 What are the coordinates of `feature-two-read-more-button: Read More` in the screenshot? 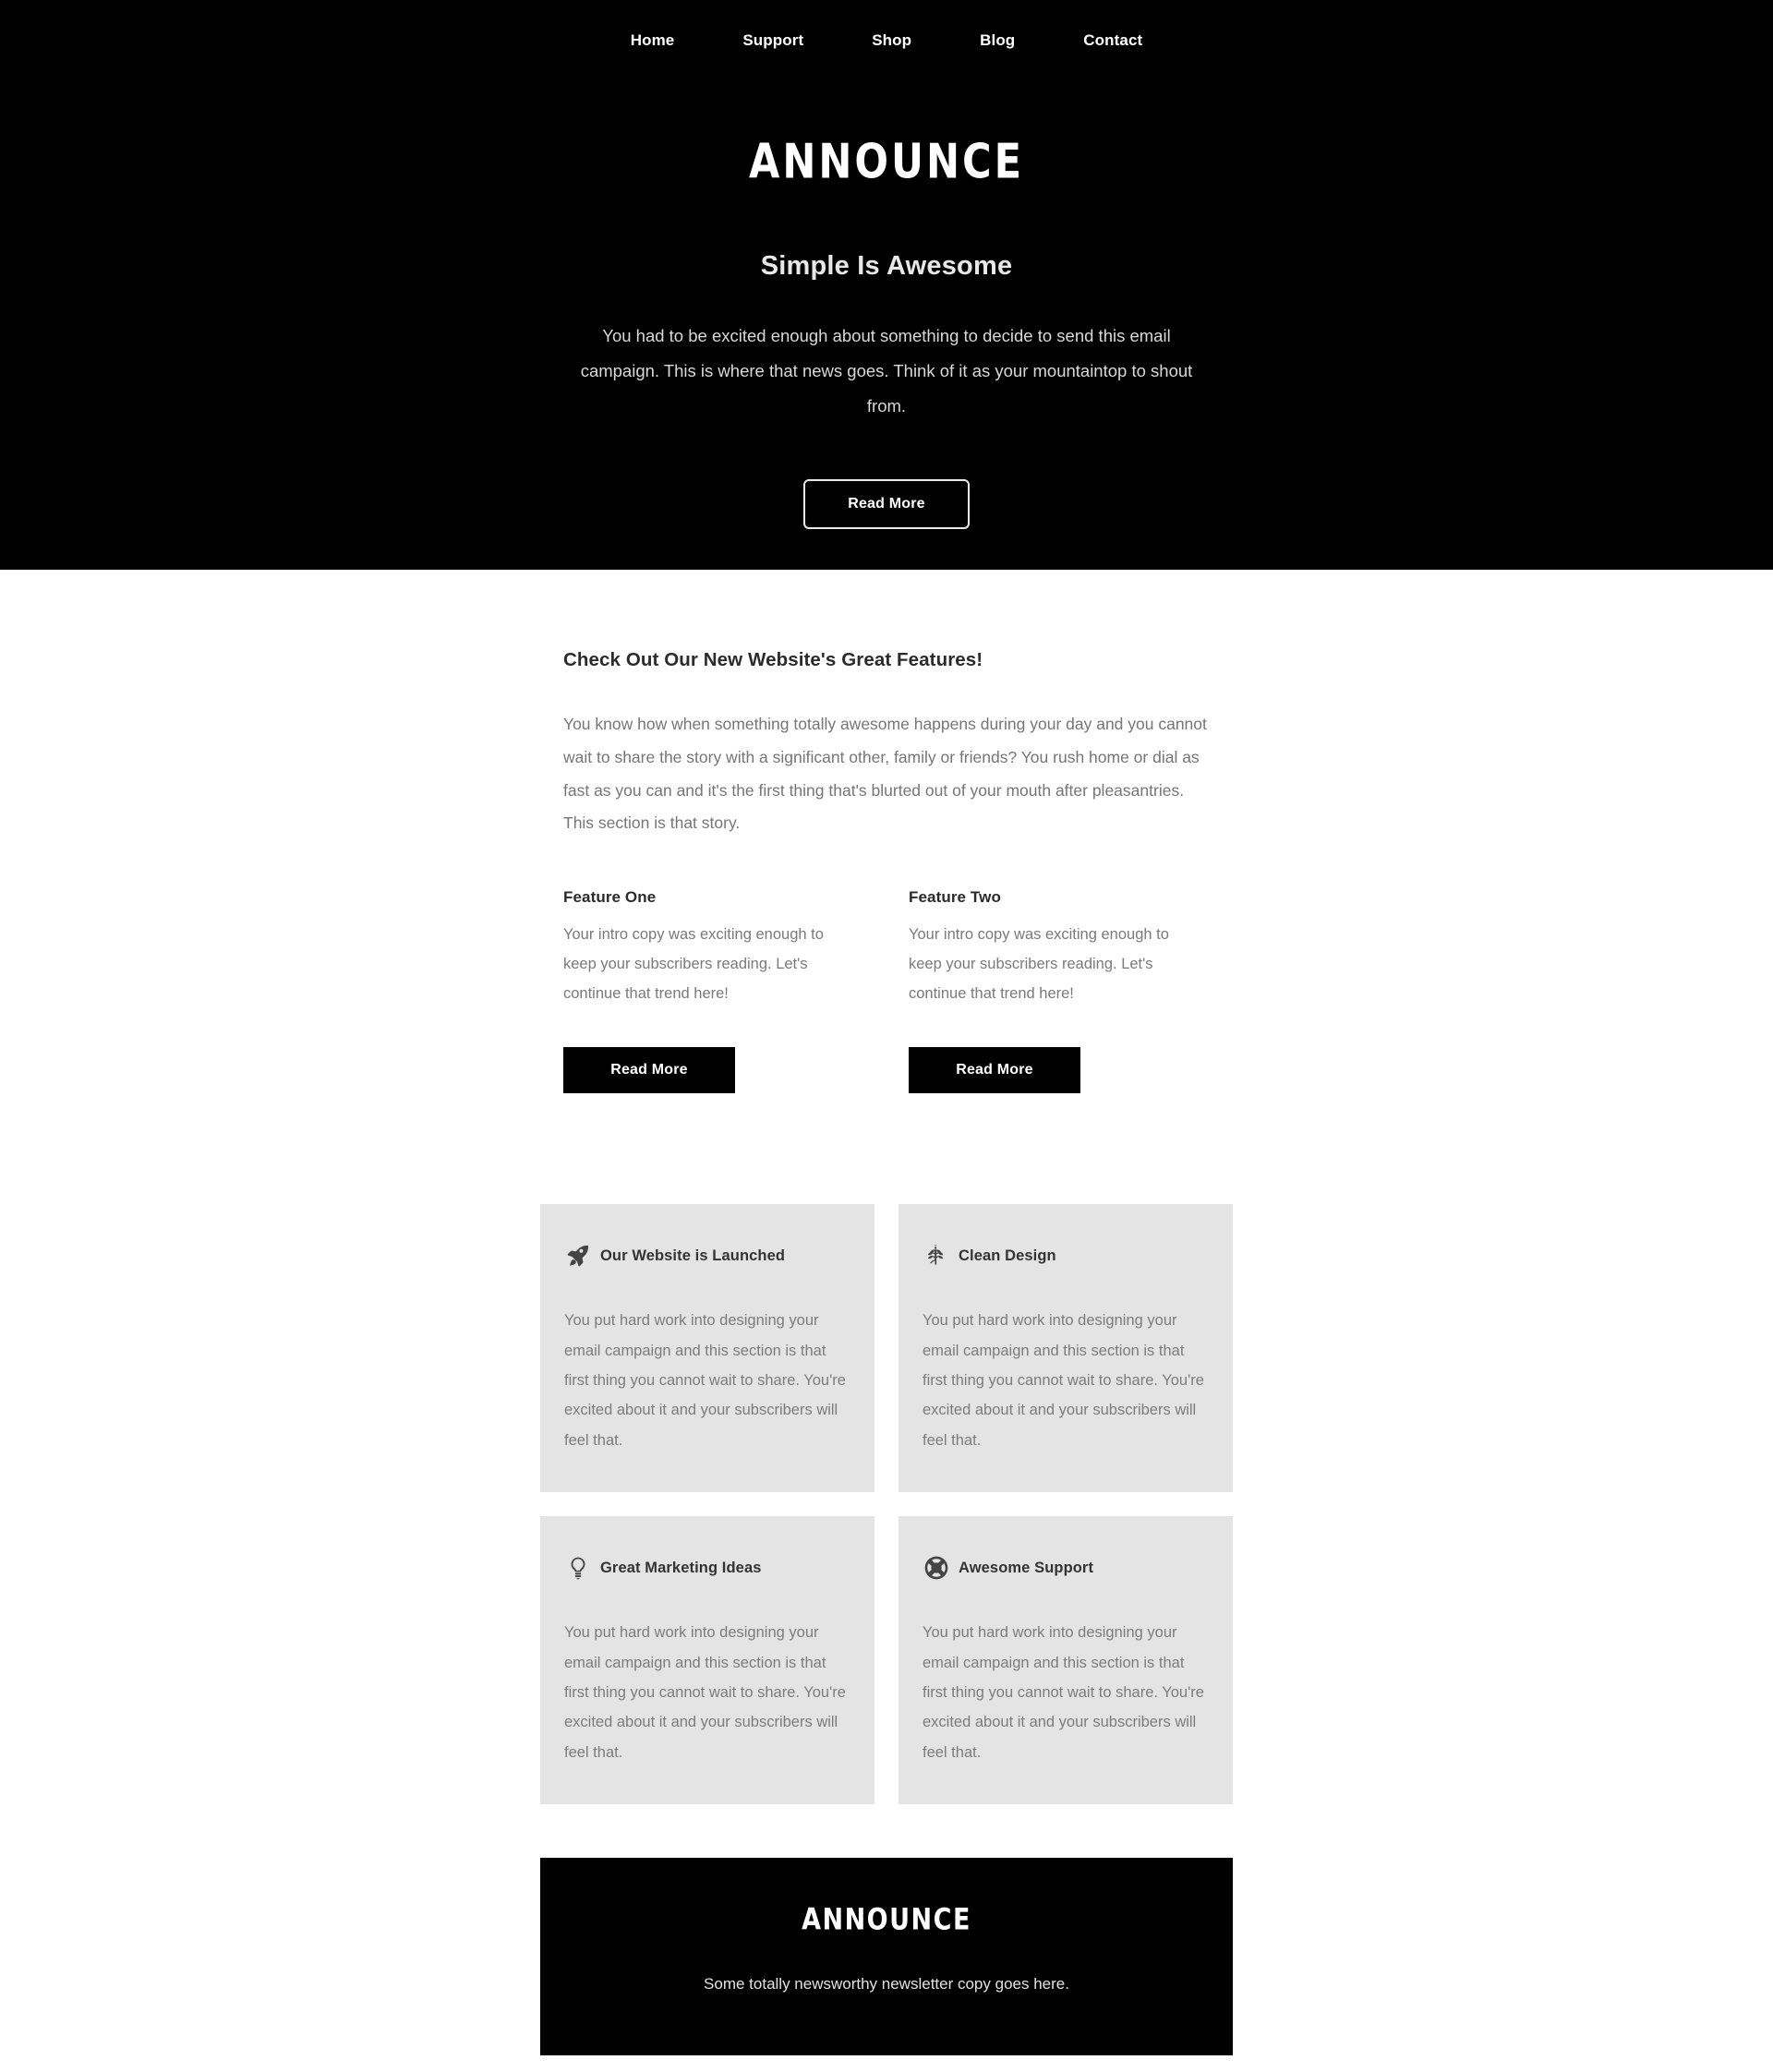 It's located at (994, 1070).